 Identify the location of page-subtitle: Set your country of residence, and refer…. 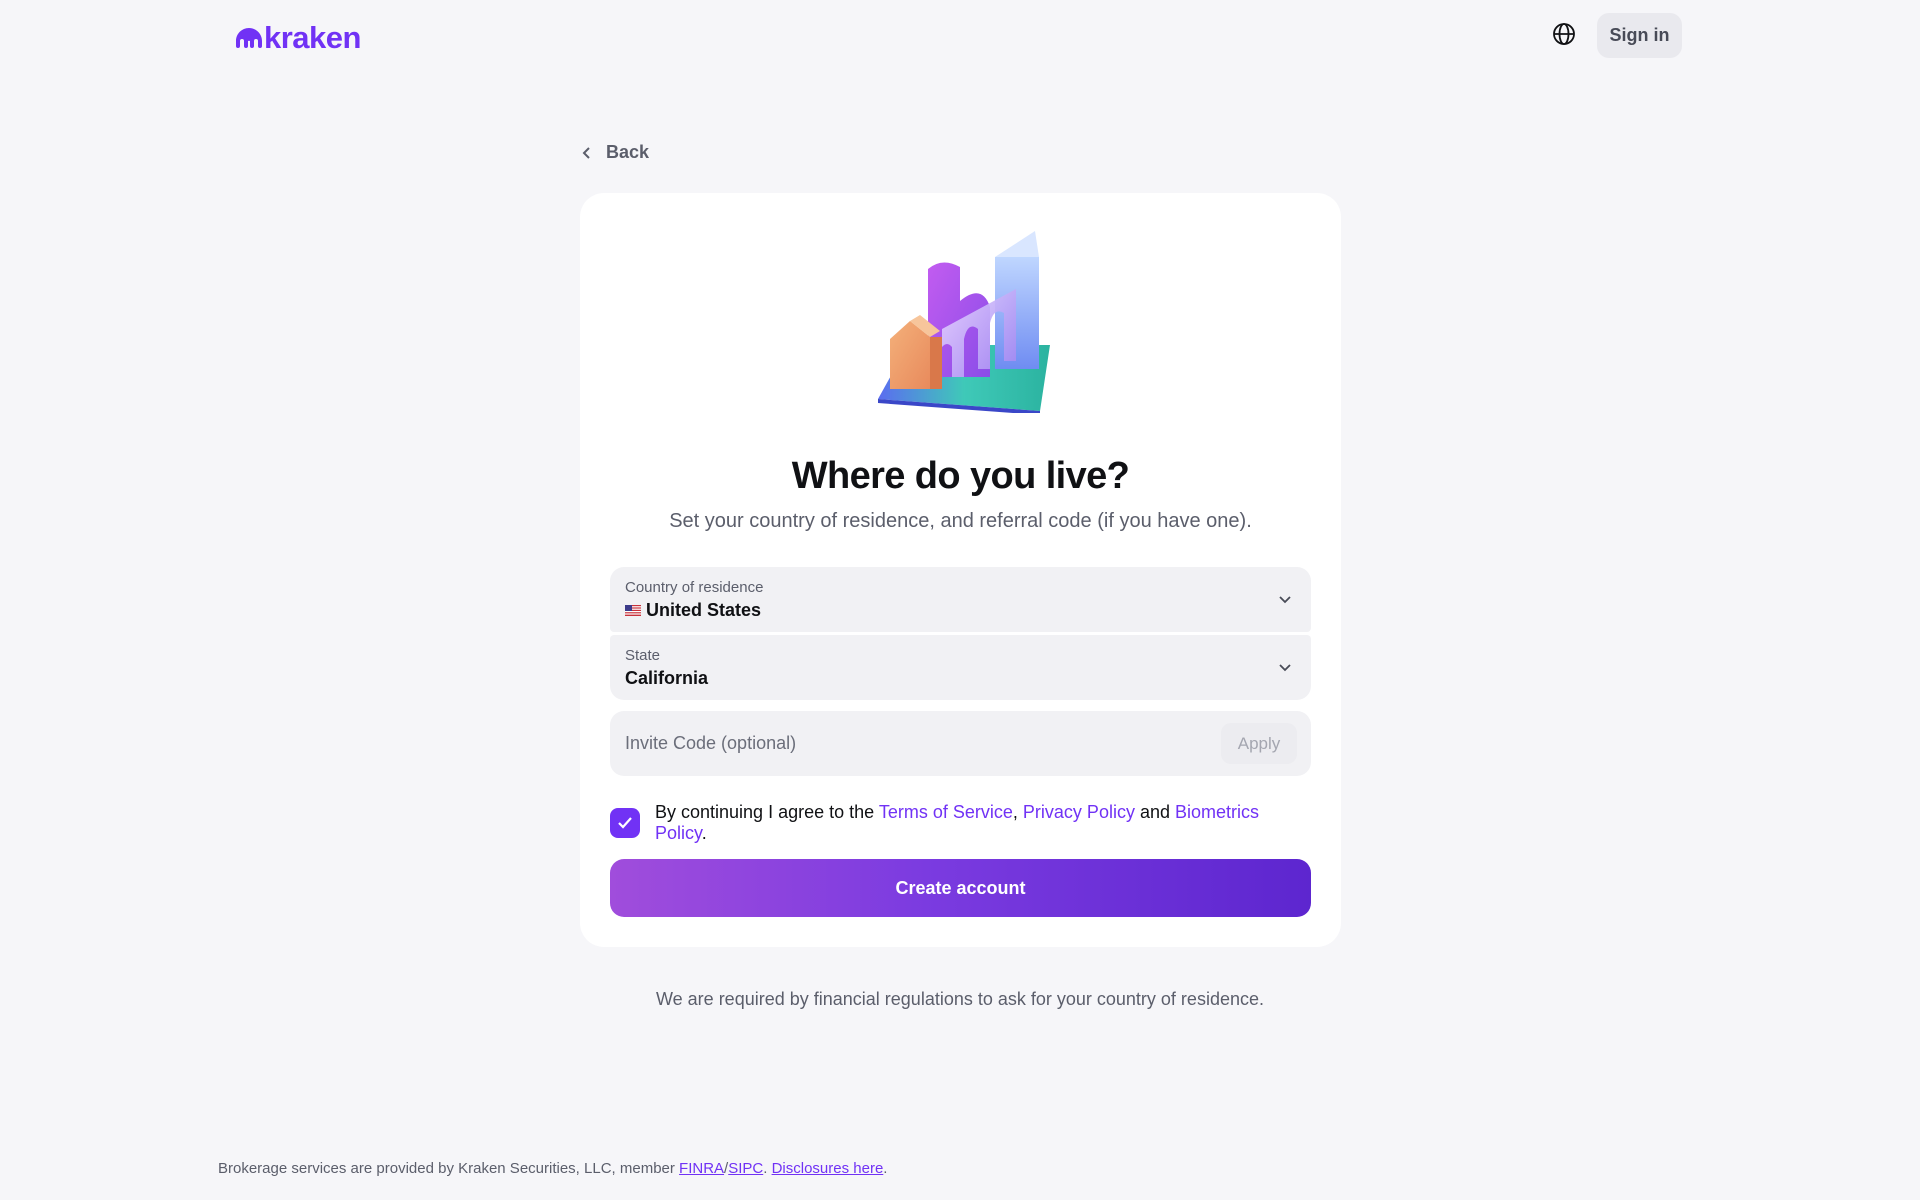
(960, 521).